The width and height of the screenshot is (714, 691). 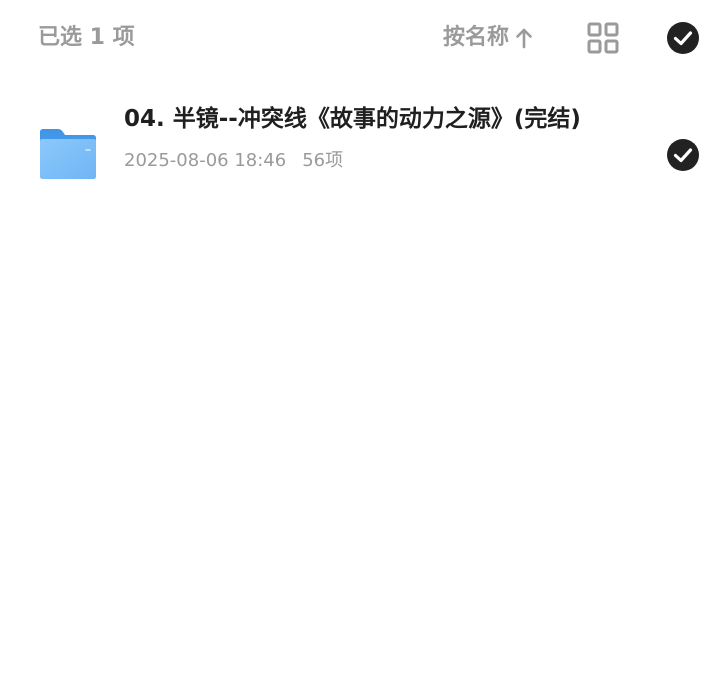 I want to click on grid-view-icon, so click(x=603, y=38).